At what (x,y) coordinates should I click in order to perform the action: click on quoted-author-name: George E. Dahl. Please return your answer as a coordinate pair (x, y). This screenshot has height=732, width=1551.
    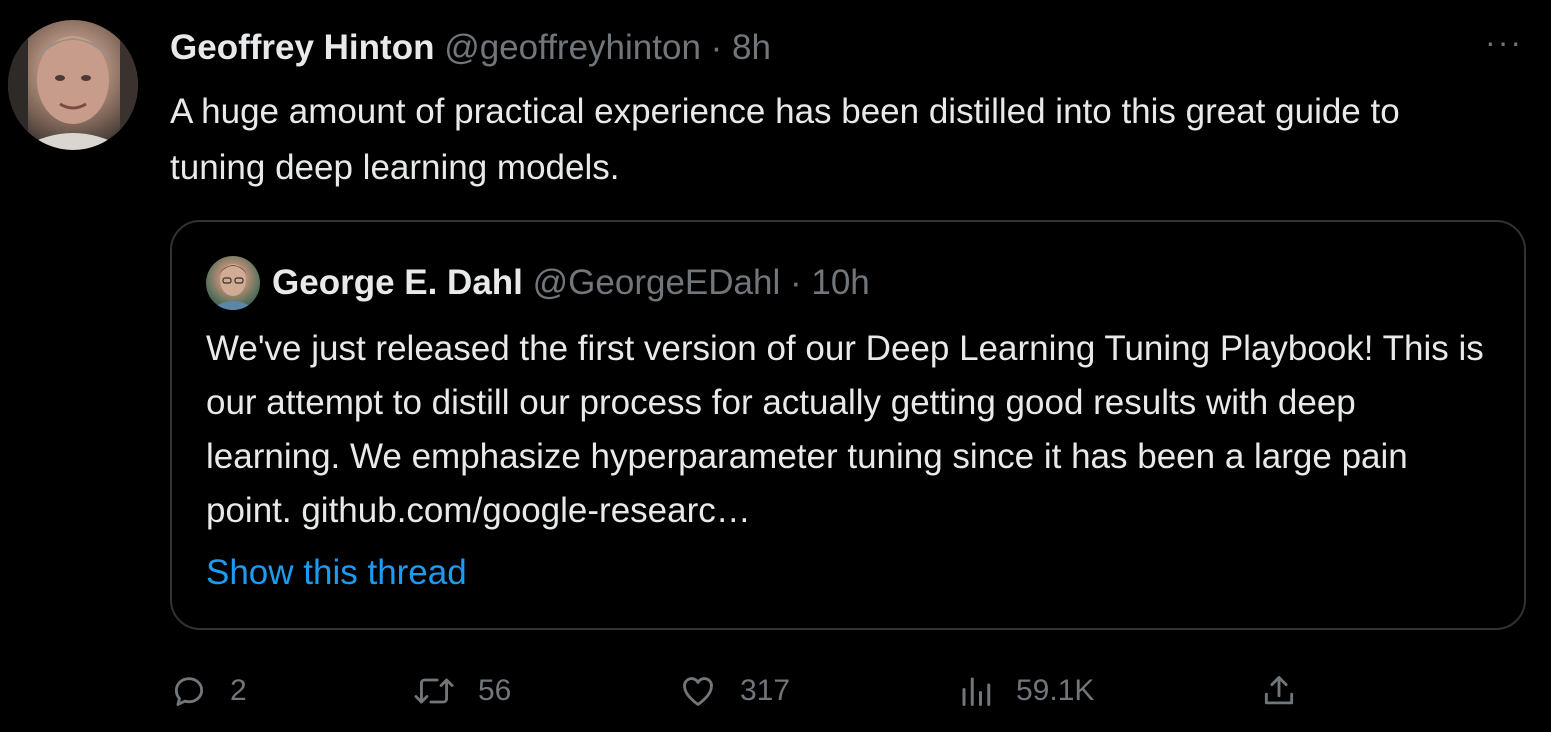
    Looking at the image, I should click on (397, 282).